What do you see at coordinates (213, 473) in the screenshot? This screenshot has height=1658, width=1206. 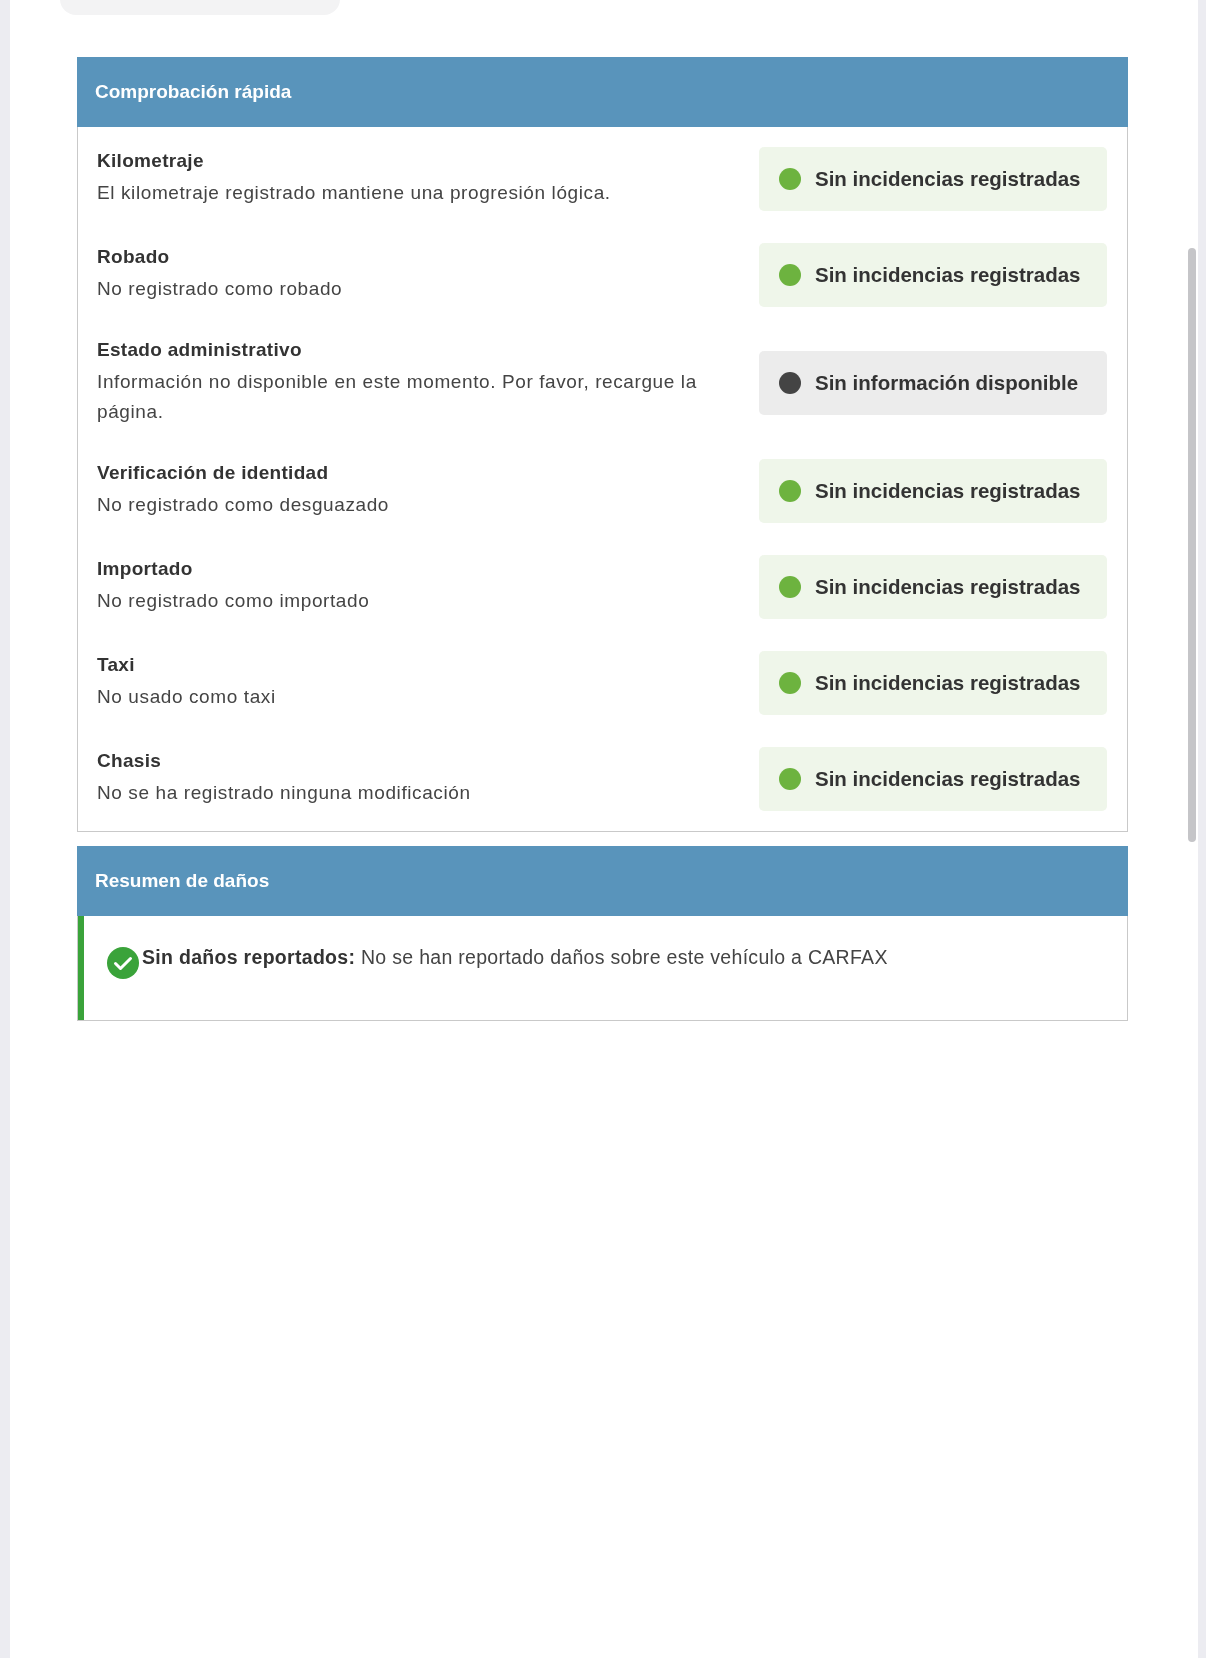 I see `check-title: Verificación de identidad` at bounding box center [213, 473].